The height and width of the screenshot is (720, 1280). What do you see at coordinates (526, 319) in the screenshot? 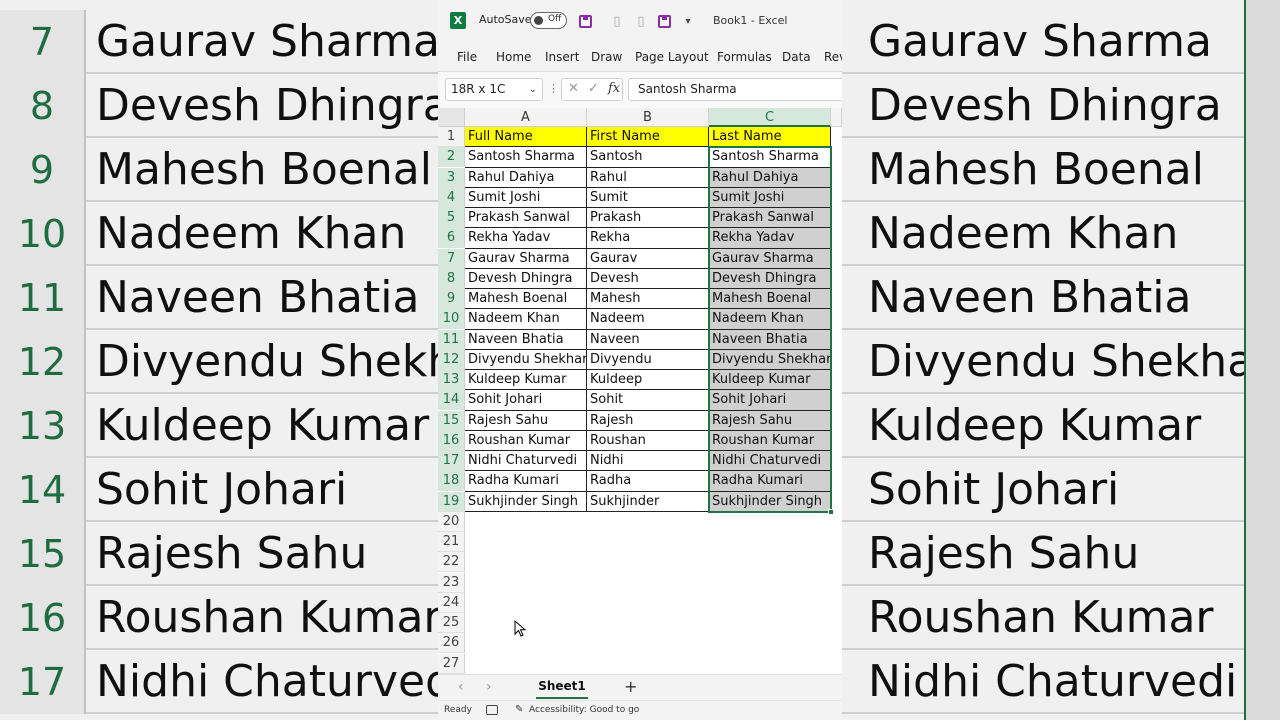
I see `cell-a10: Nadeem Khan` at bounding box center [526, 319].